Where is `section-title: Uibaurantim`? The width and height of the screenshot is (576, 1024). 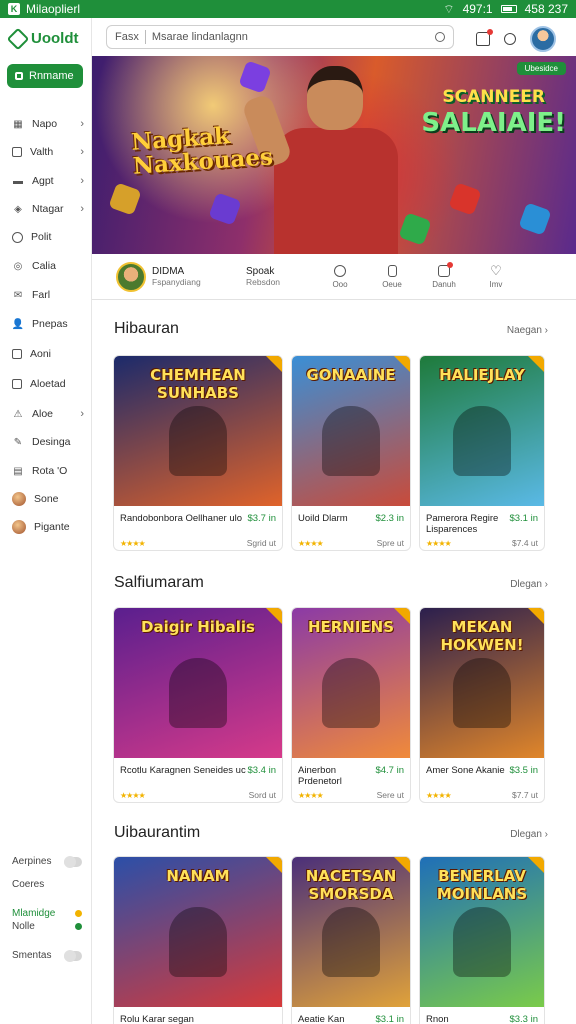
section-title: Uibaurantim is located at coordinates (157, 832).